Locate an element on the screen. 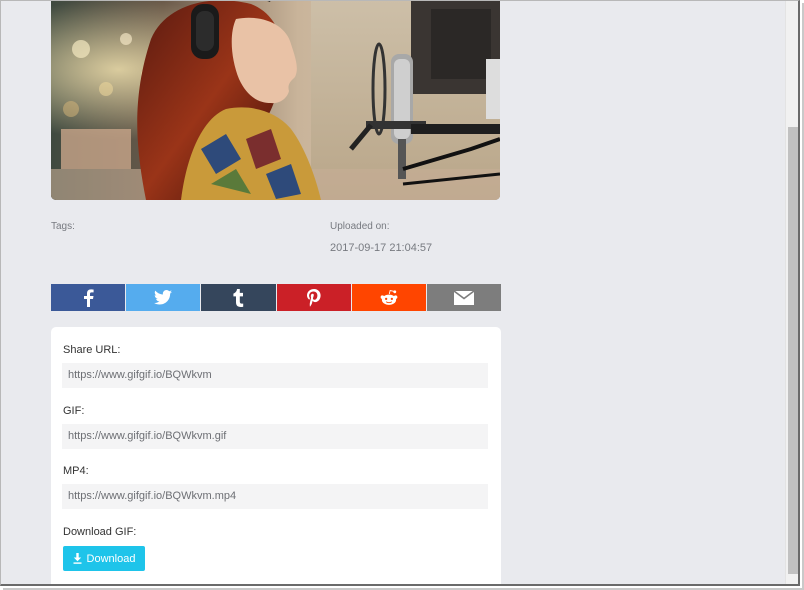  pinterest-icon is located at coordinates (313, 297).